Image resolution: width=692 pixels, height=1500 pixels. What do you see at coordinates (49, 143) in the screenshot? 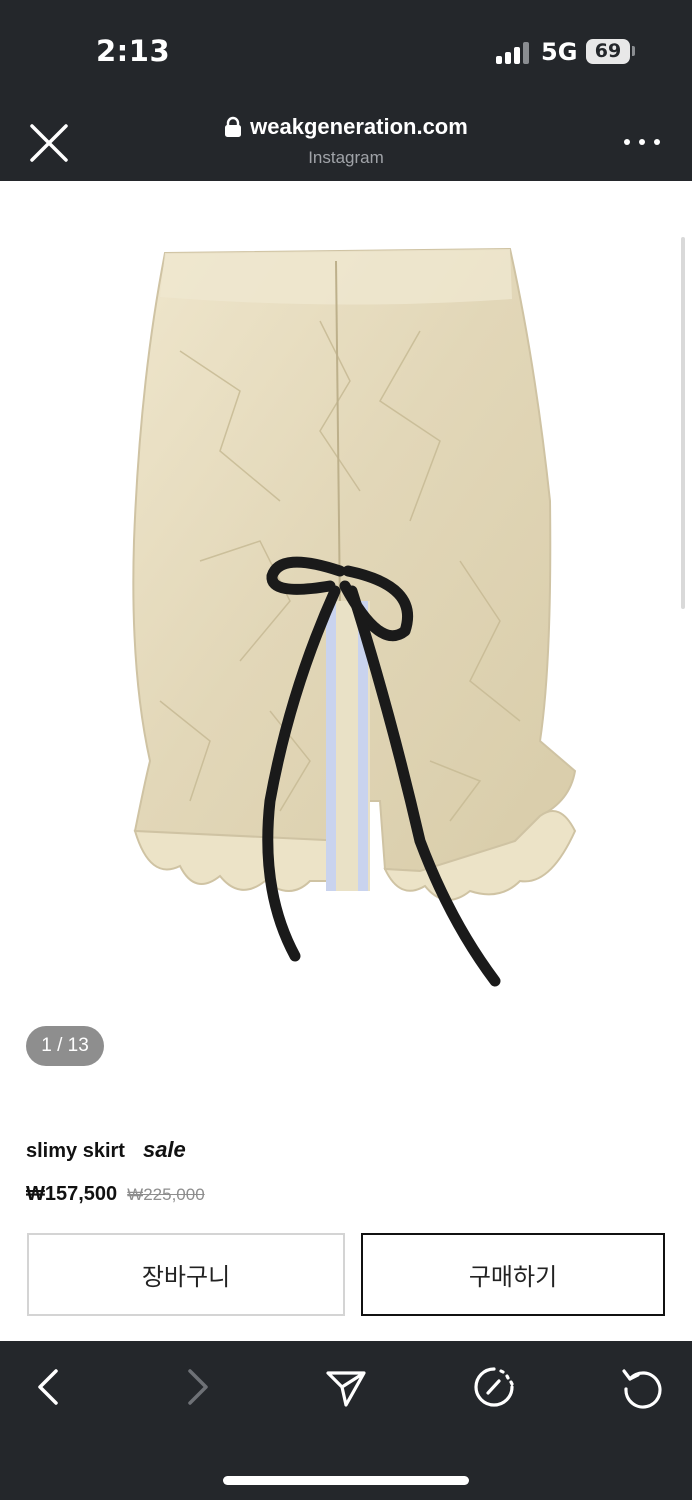
I see `close-icon` at bounding box center [49, 143].